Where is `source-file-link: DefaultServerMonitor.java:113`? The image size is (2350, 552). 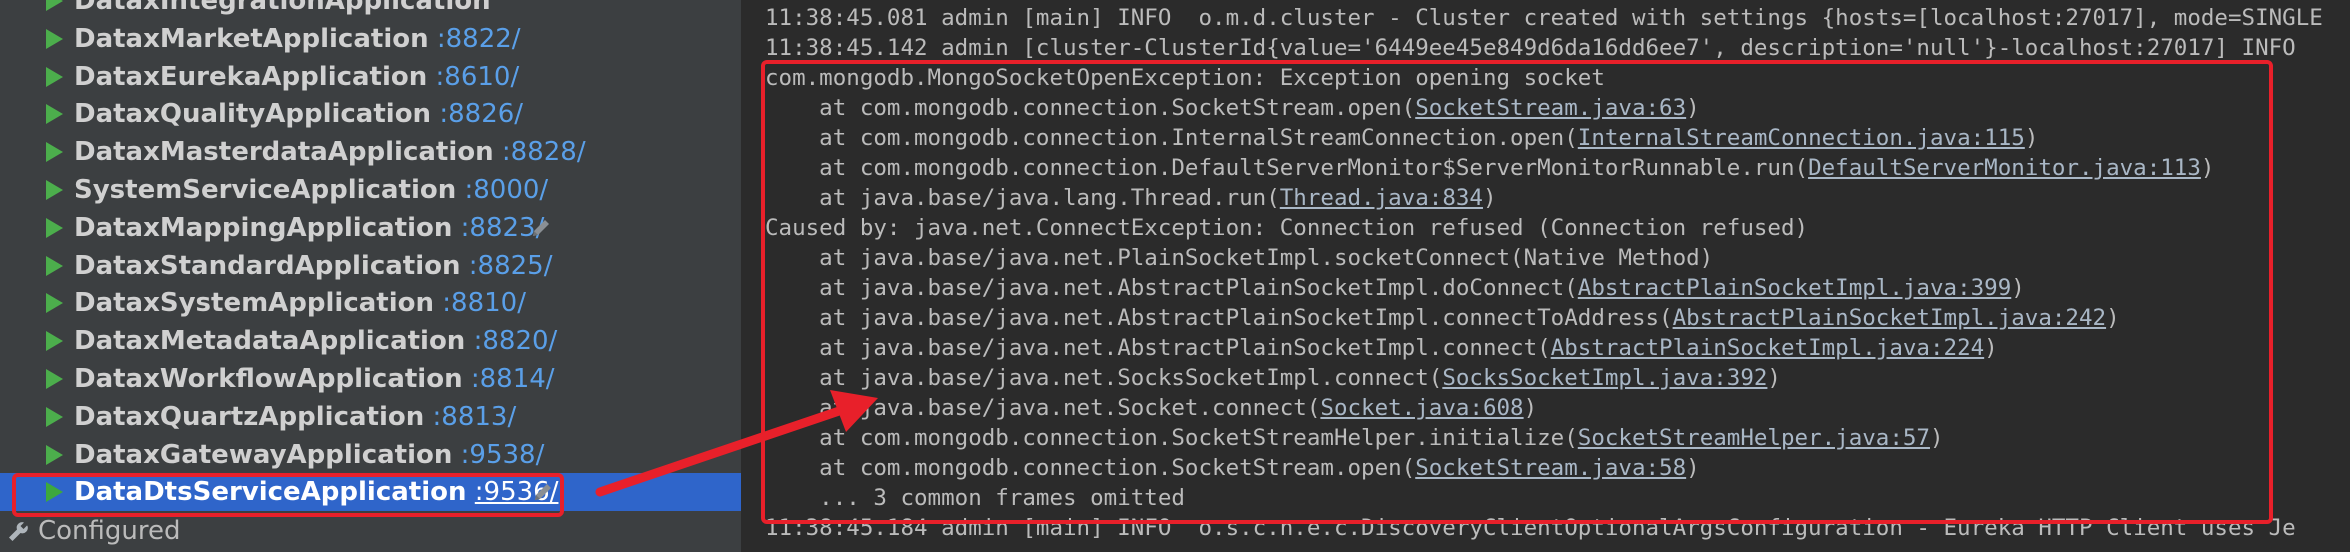 source-file-link: DefaultServerMonitor.java:113 is located at coordinates (2004, 168).